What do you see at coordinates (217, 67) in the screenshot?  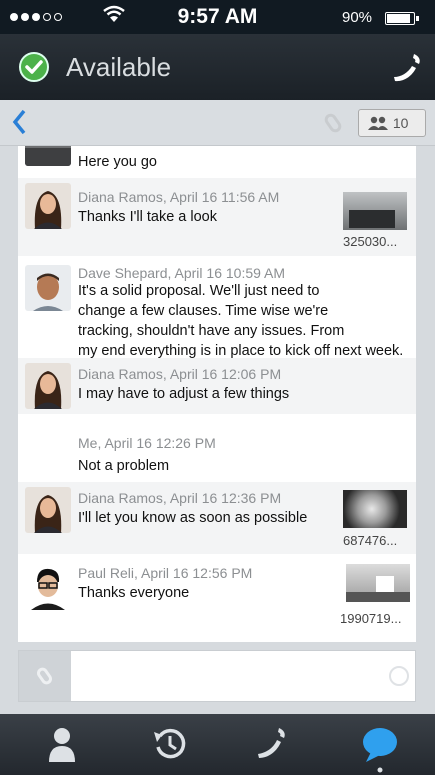 I see `header: Available` at bounding box center [217, 67].